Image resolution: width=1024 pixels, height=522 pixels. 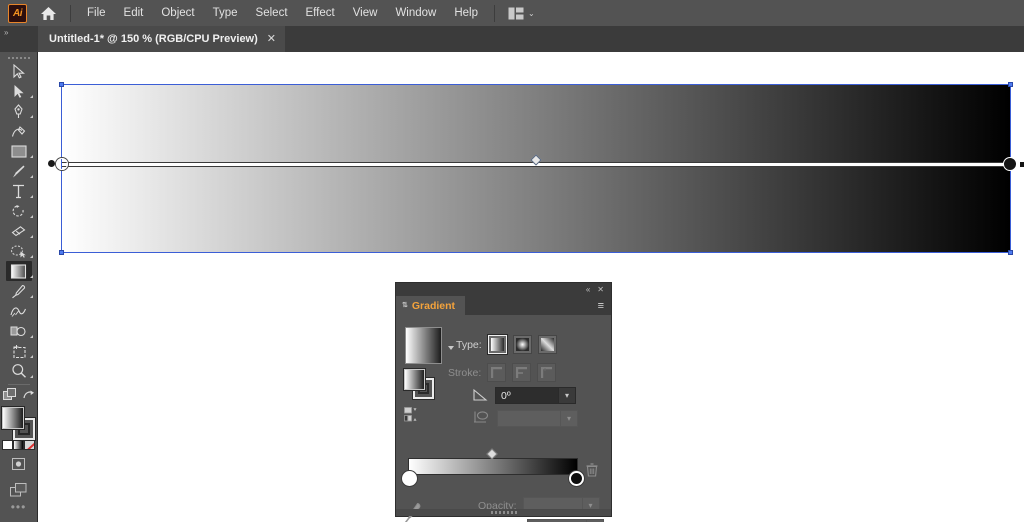 I want to click on gradient-end-handle, so click(x=1010, y=164).